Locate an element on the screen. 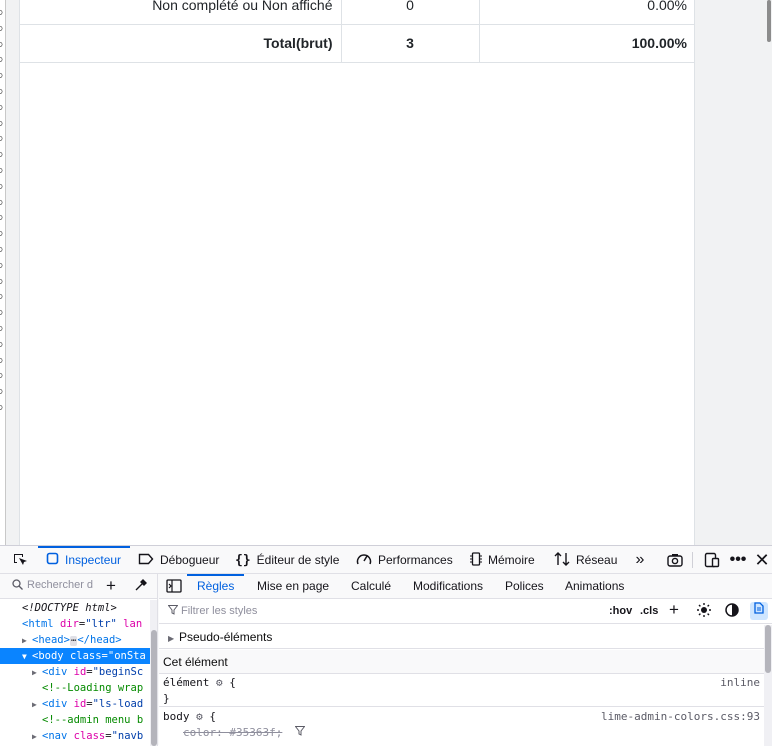 The image size is (772, 746). tab-inspector: Inspecteur is located at coordinates (84, 560).